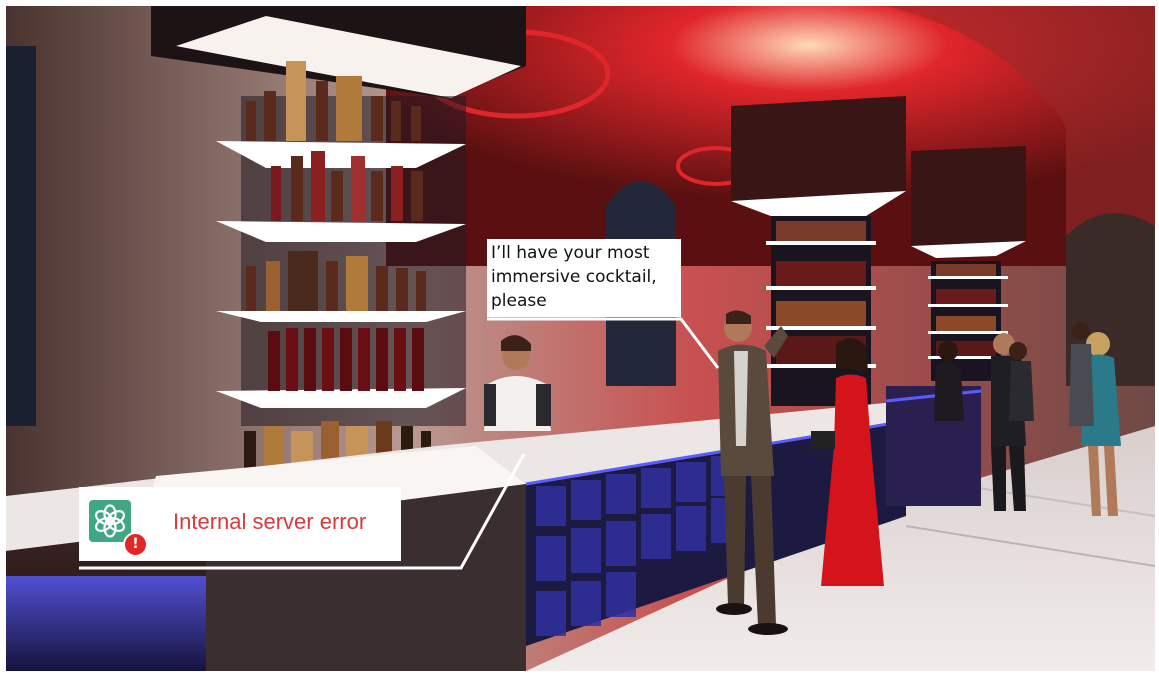  I want to click on speech-line-2: immersive cocktail,, so click(574, 277).